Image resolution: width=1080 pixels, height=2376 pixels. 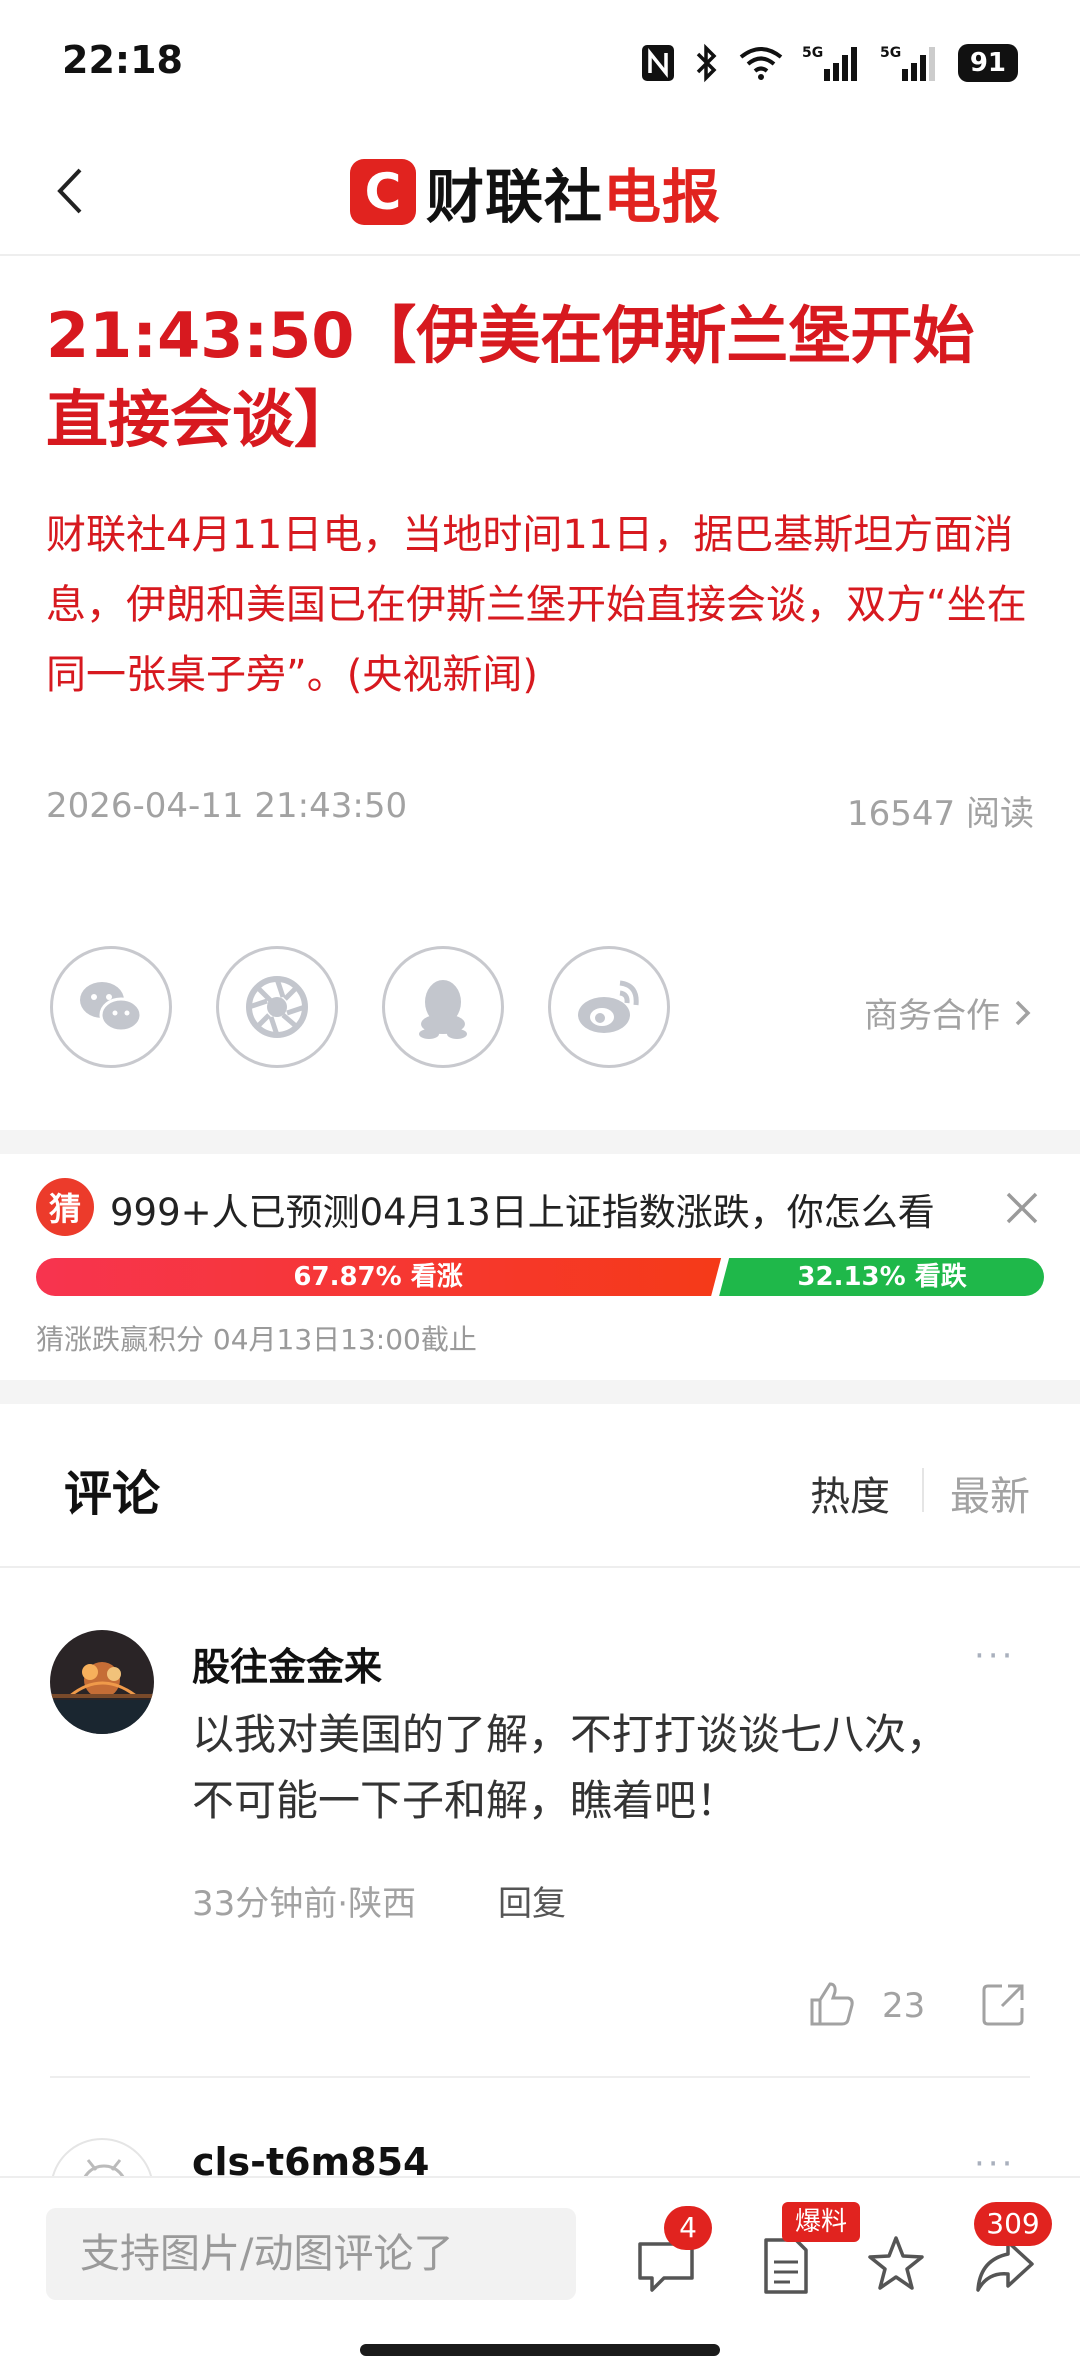 I want to click on logo-letter: C, so click(x=383, y=192).